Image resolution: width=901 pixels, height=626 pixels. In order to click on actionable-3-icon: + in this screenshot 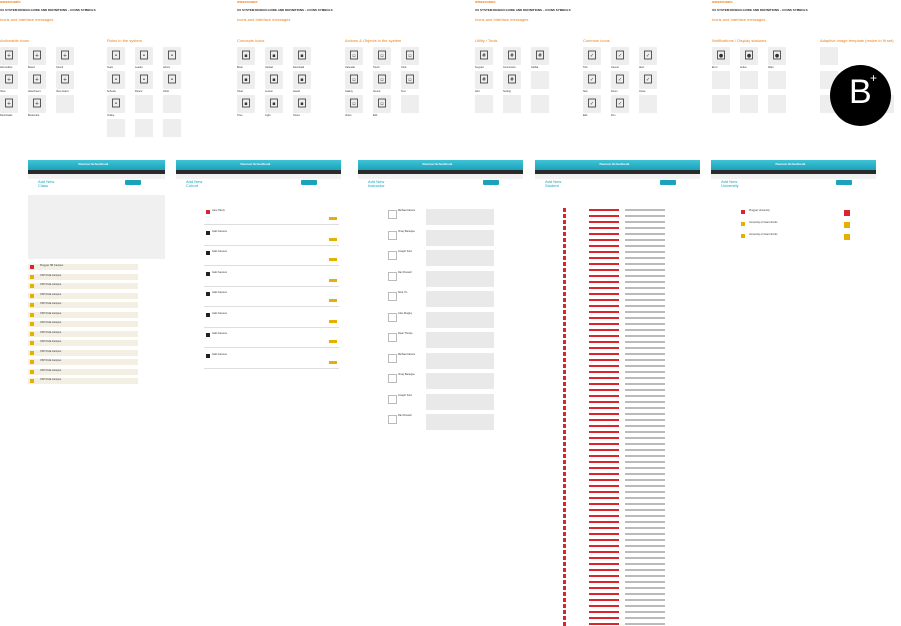, I will do `click(9, 80)`.